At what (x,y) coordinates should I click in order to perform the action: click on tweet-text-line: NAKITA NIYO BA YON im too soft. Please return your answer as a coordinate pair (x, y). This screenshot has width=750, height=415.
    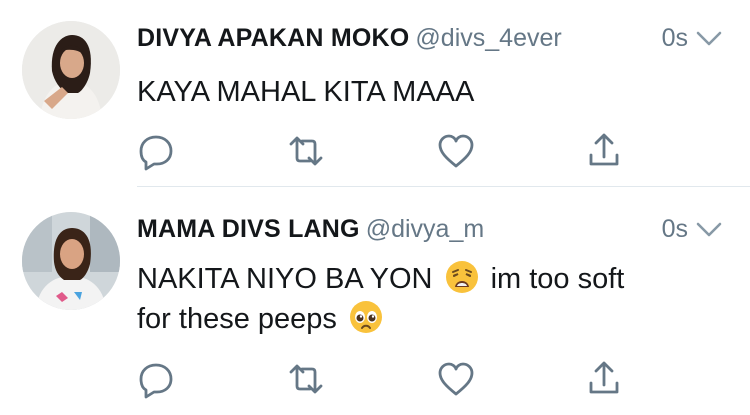
    Looking at the image, I should click on (380, 279).